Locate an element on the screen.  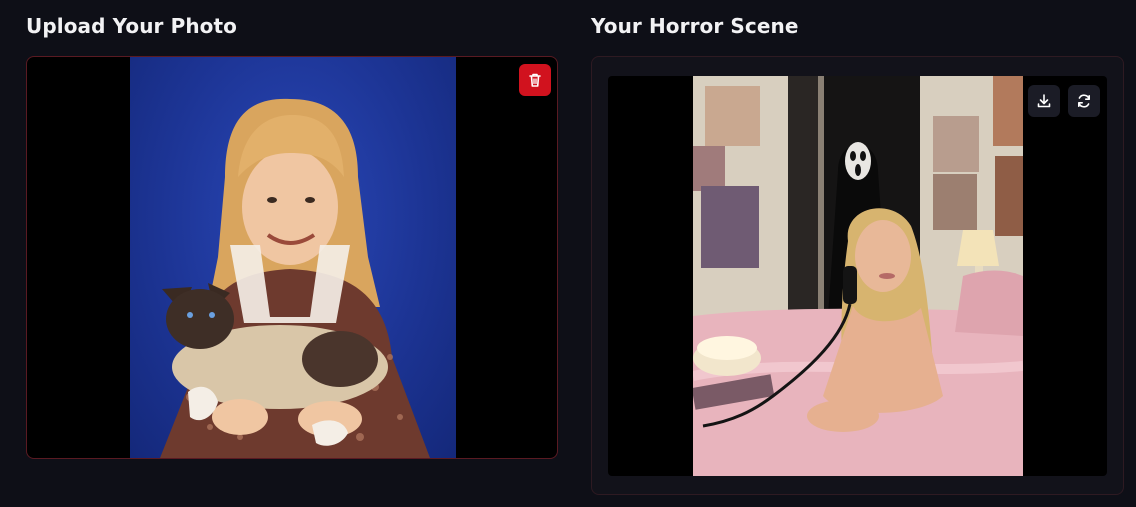
result-panel-title: Your Horror Scene is located at coordinates (695, 26).